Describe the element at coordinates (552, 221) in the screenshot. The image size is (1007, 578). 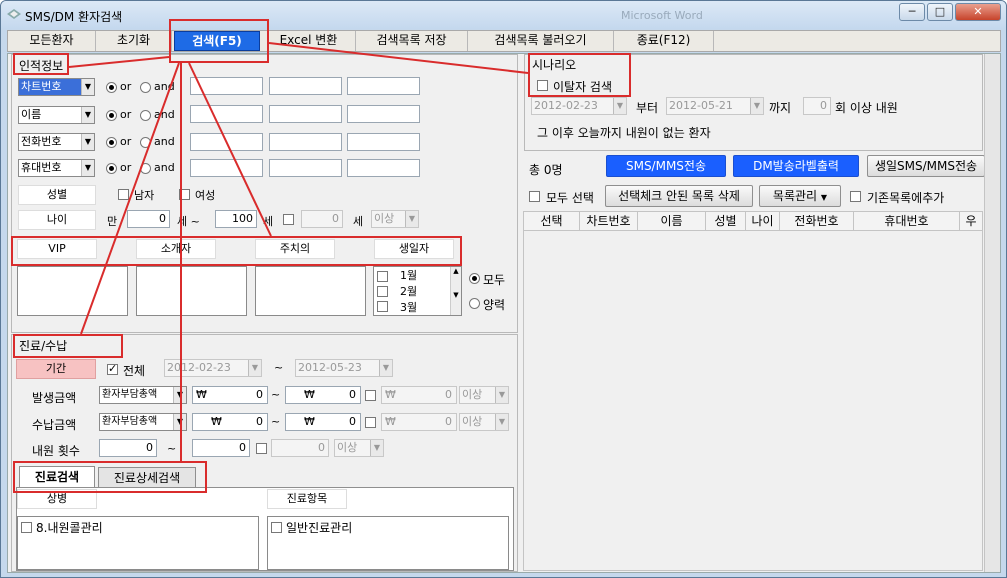
I see `col-select: 선택` at that location.